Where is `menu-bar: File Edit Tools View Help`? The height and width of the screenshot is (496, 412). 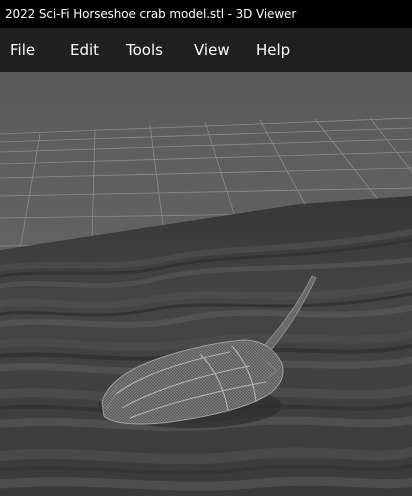
menu-bar: File Edit Tools View Help is located at coordinates (206, 50).